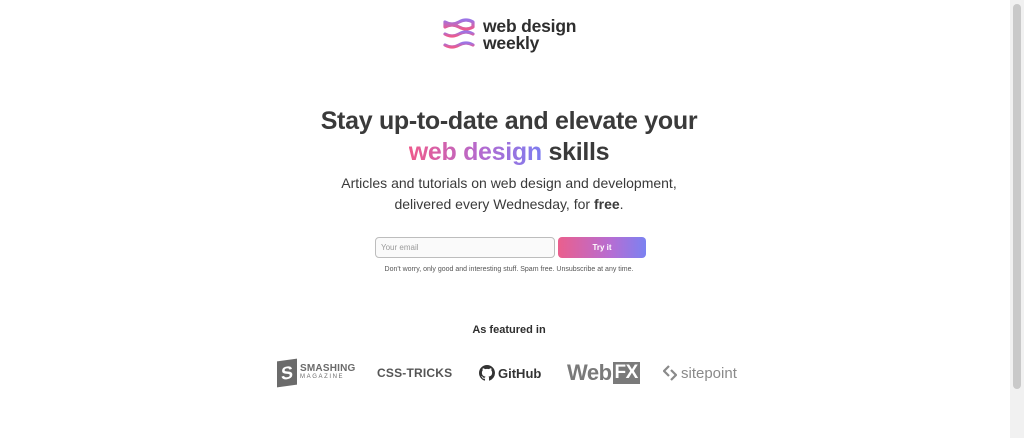 This screenshot has height=438, width=1024. I want to click on smashing-magazine-logo: S SMASHING MAGAZINE, so click(316, 373).